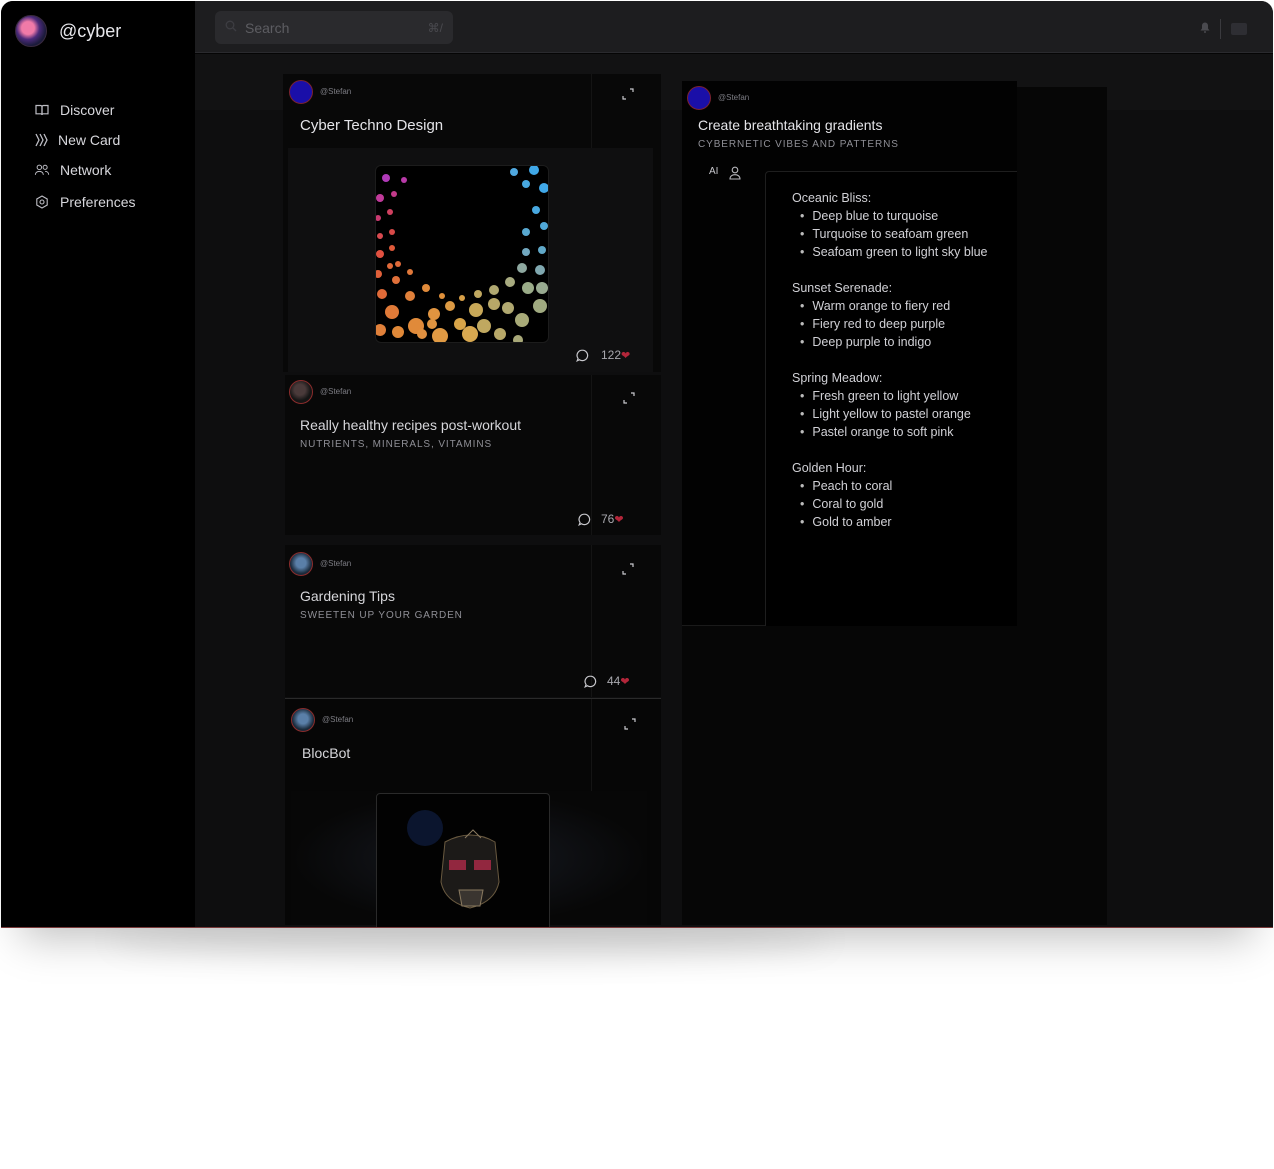 Image resolution: width=1274 pixels, height=1169 pixels. What do you see at coordinates (462, 254) in the screenshot?
I see `cyber-dots-image` at bounding box center [462, 254].